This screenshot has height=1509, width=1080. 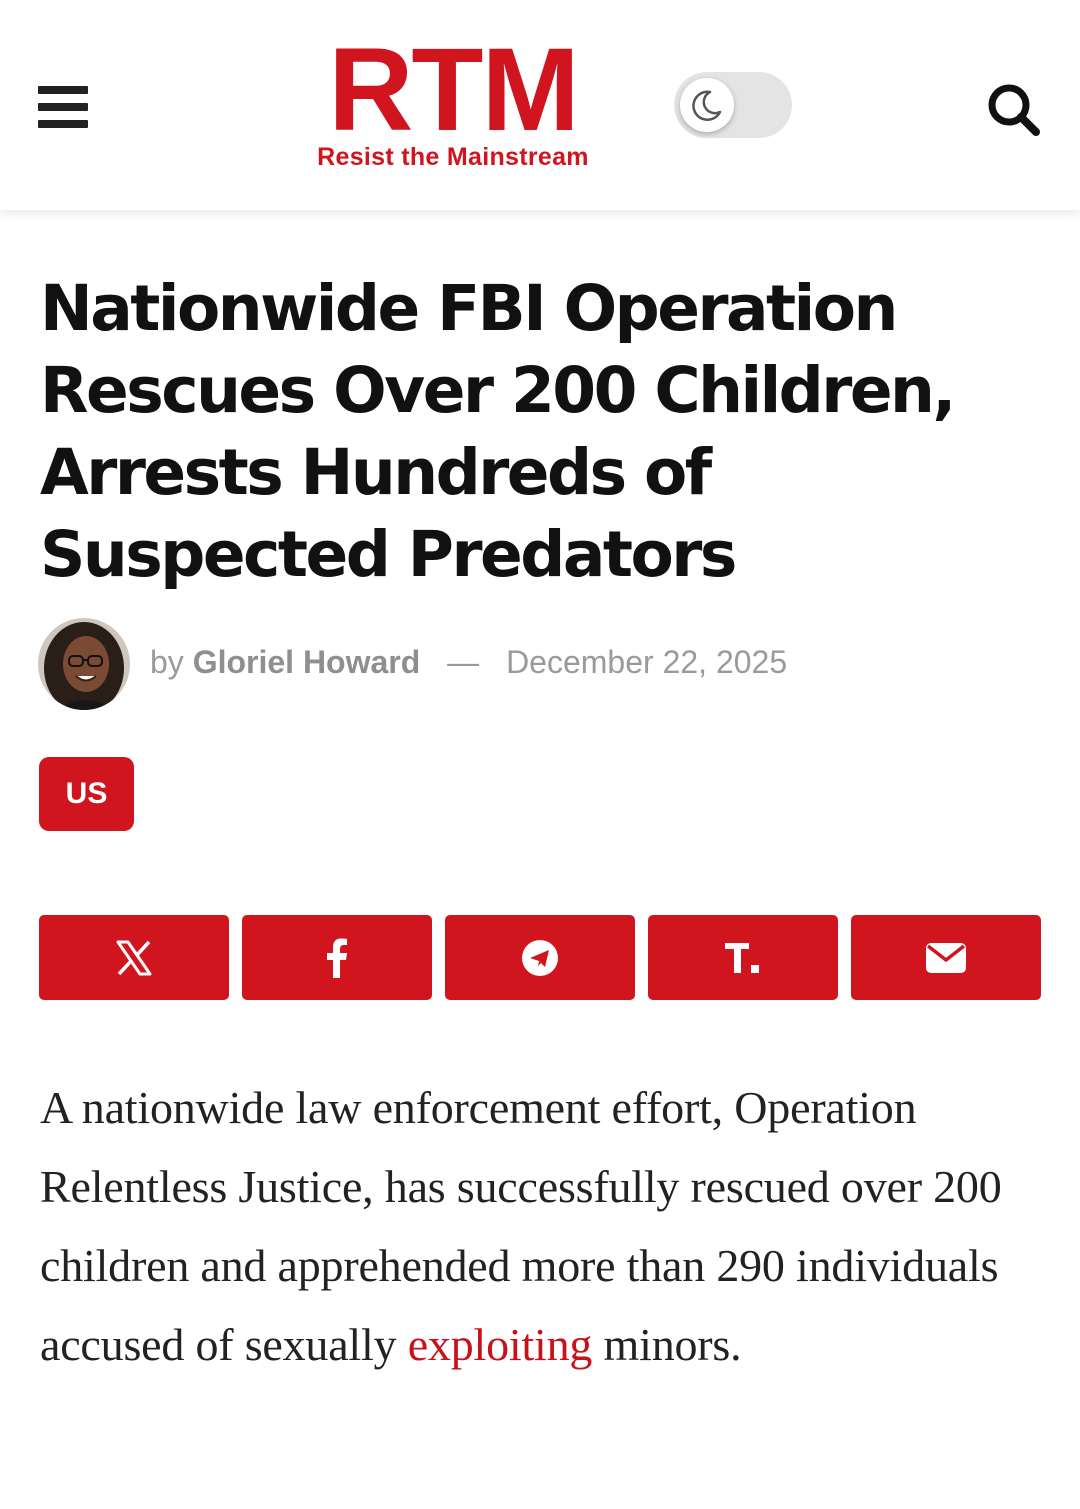 I want to click on logo-text: RTM, so click(x=454, y=90).